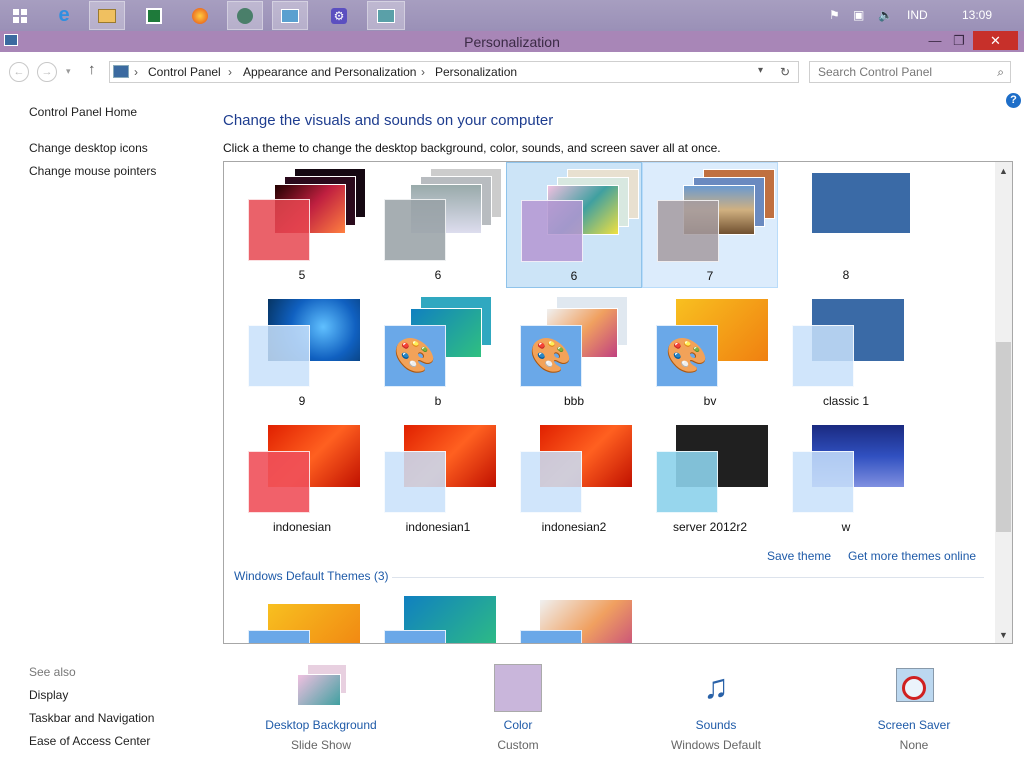 This screenshot has width=1024, height=768. I want to click on theme-tile: 9, so click(302, 351).